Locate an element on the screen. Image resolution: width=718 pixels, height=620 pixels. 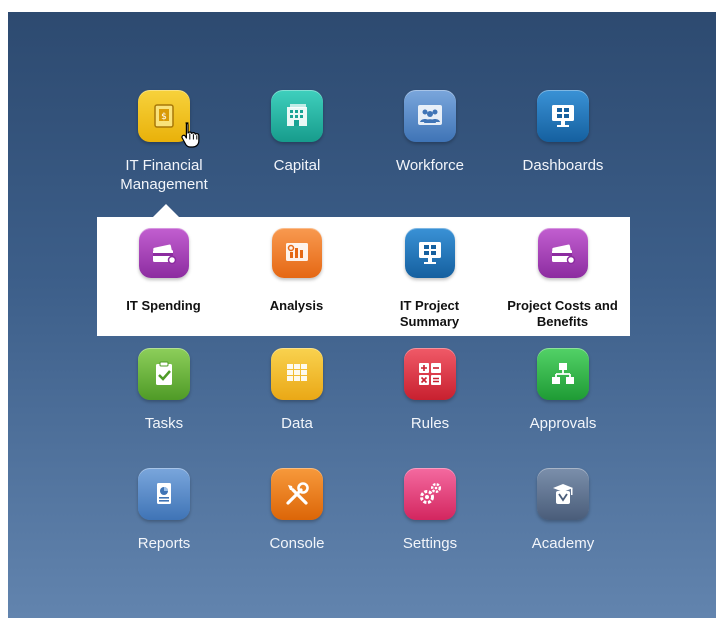
submenu-caret is located at coordinates (166, 211).